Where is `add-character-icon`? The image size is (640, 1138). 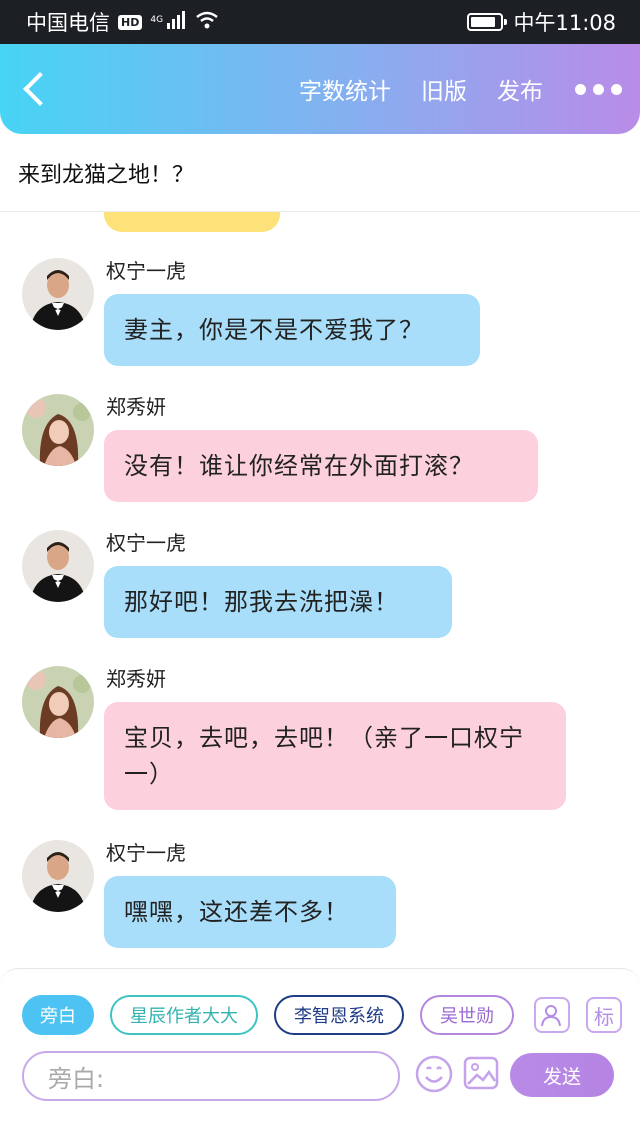
add-character-icon is located at coordinates (552, 1015).